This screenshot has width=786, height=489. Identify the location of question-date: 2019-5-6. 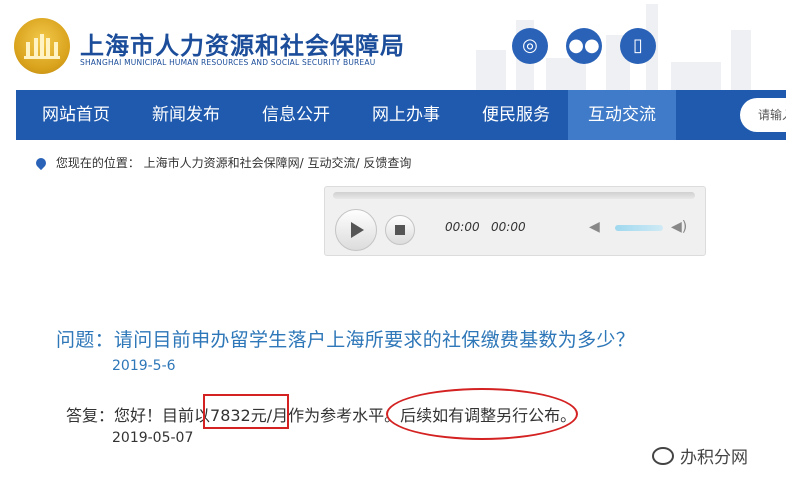
(144, 366).